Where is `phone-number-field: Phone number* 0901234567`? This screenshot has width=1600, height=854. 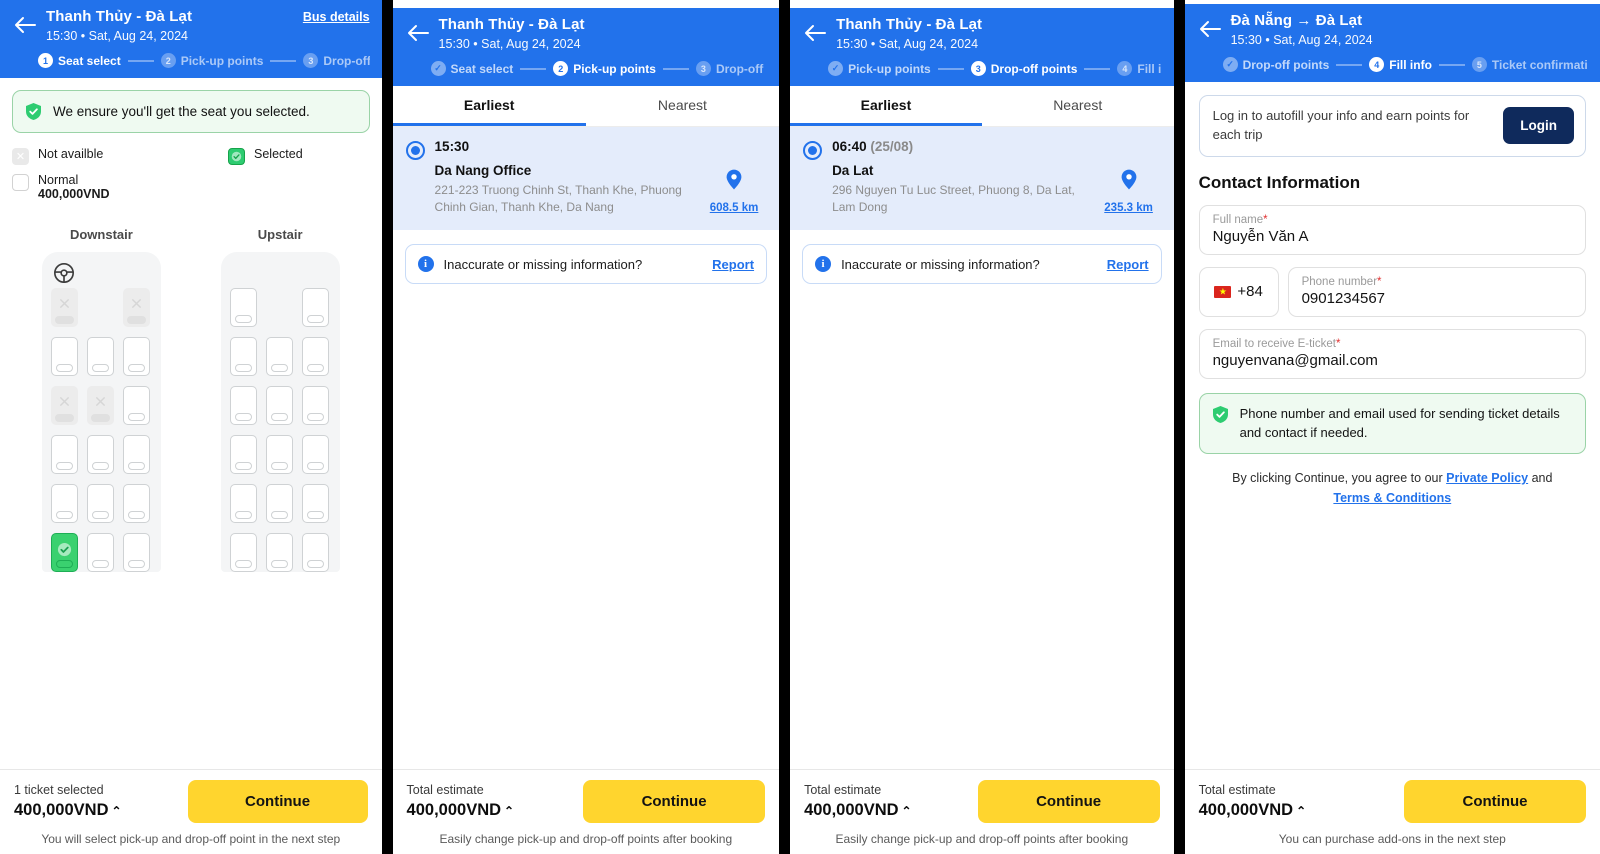
phone-number-field: Phone number* 0901234567 is located at coordinates (1436, 291).